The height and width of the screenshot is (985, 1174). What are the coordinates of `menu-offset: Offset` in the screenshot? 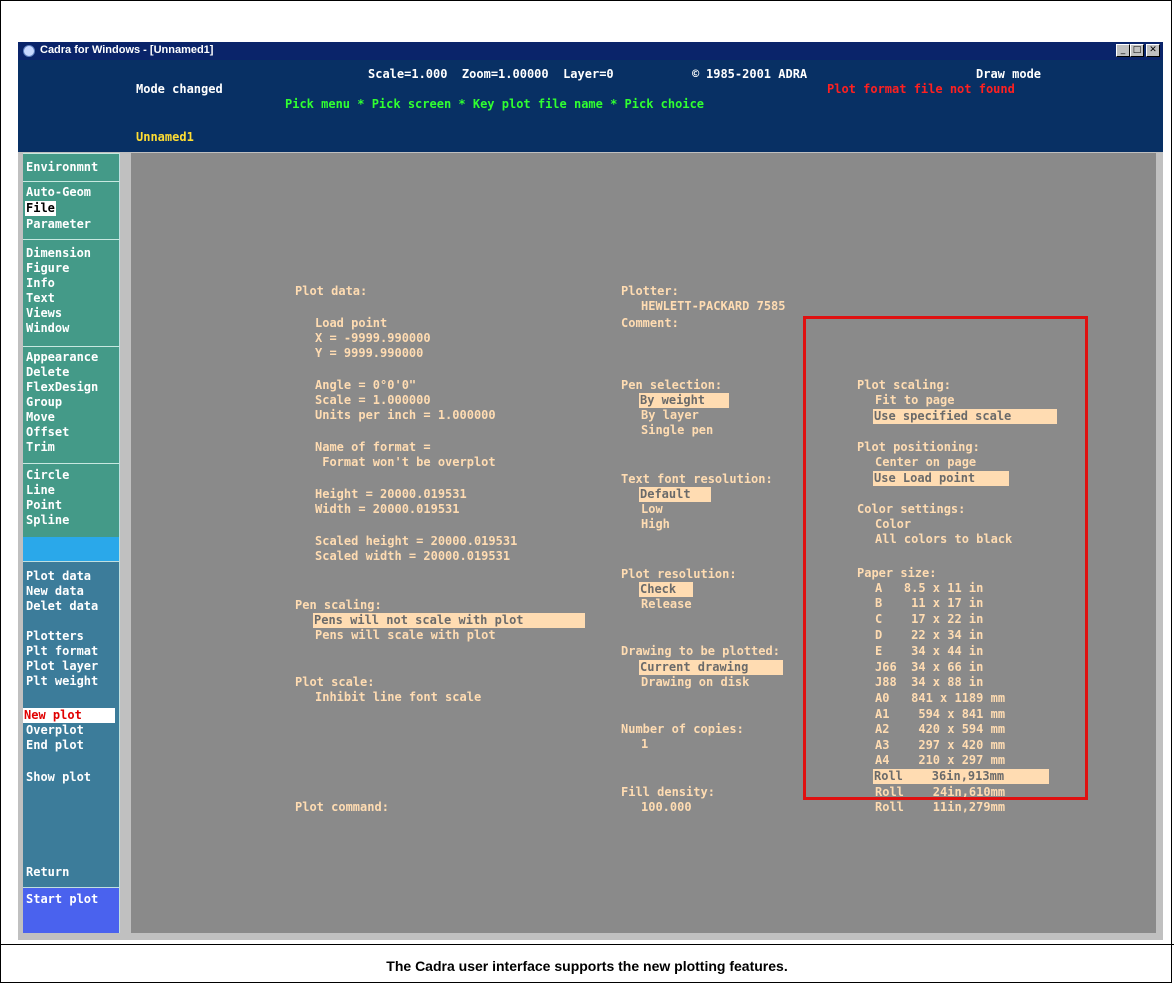 It's located at (47, 432).